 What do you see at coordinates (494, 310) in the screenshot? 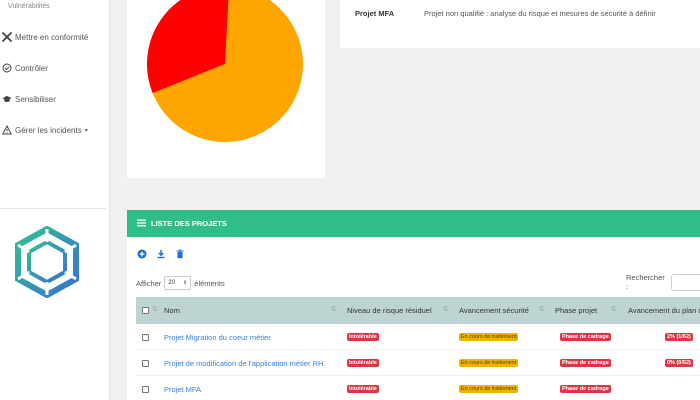
I see `column-header-avancement-securite: Avancement sécurité` at bounding box center [494, 310].